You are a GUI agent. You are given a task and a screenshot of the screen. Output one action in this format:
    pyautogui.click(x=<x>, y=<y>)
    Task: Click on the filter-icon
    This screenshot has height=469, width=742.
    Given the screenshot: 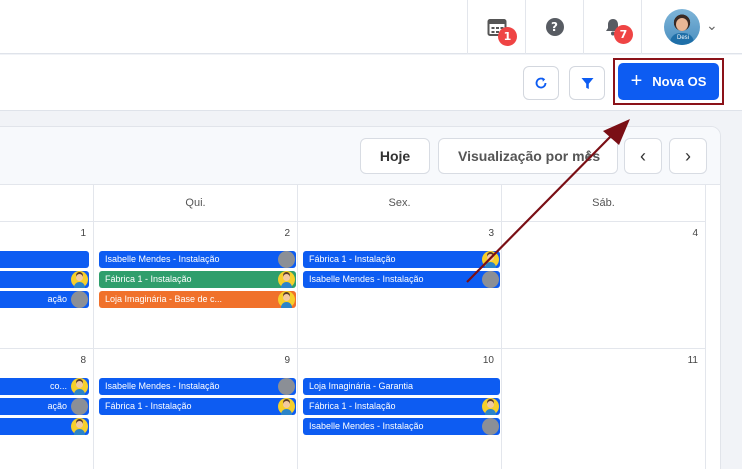 What is the action you would take?
    pyautogui.click(x=587, y=83)
    